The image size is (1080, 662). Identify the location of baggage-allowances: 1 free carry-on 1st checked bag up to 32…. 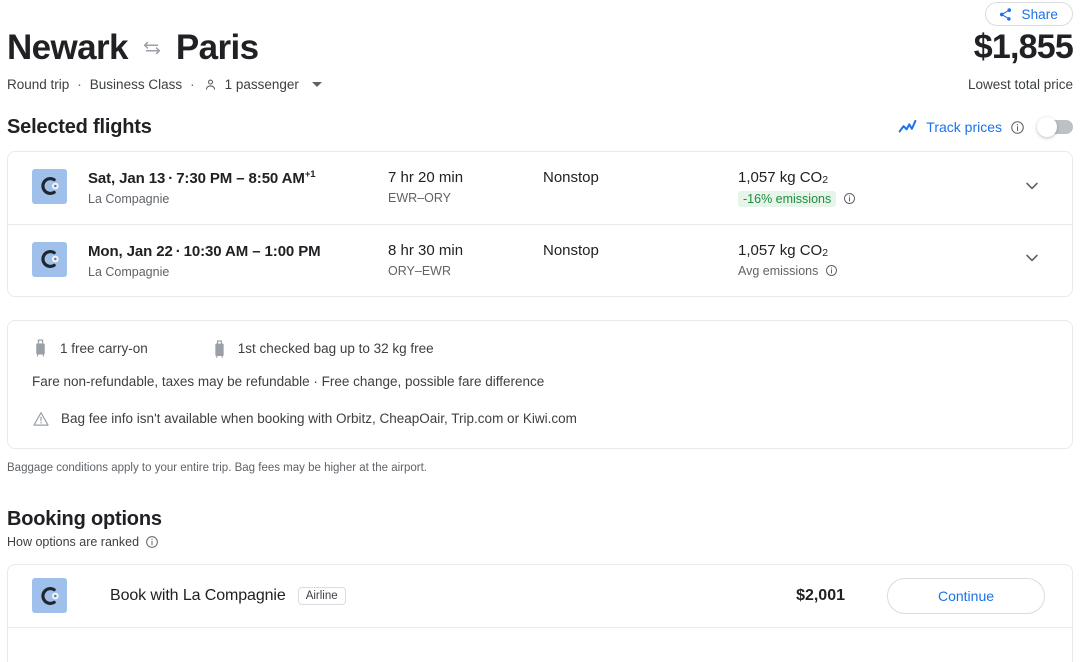
(540, 349).